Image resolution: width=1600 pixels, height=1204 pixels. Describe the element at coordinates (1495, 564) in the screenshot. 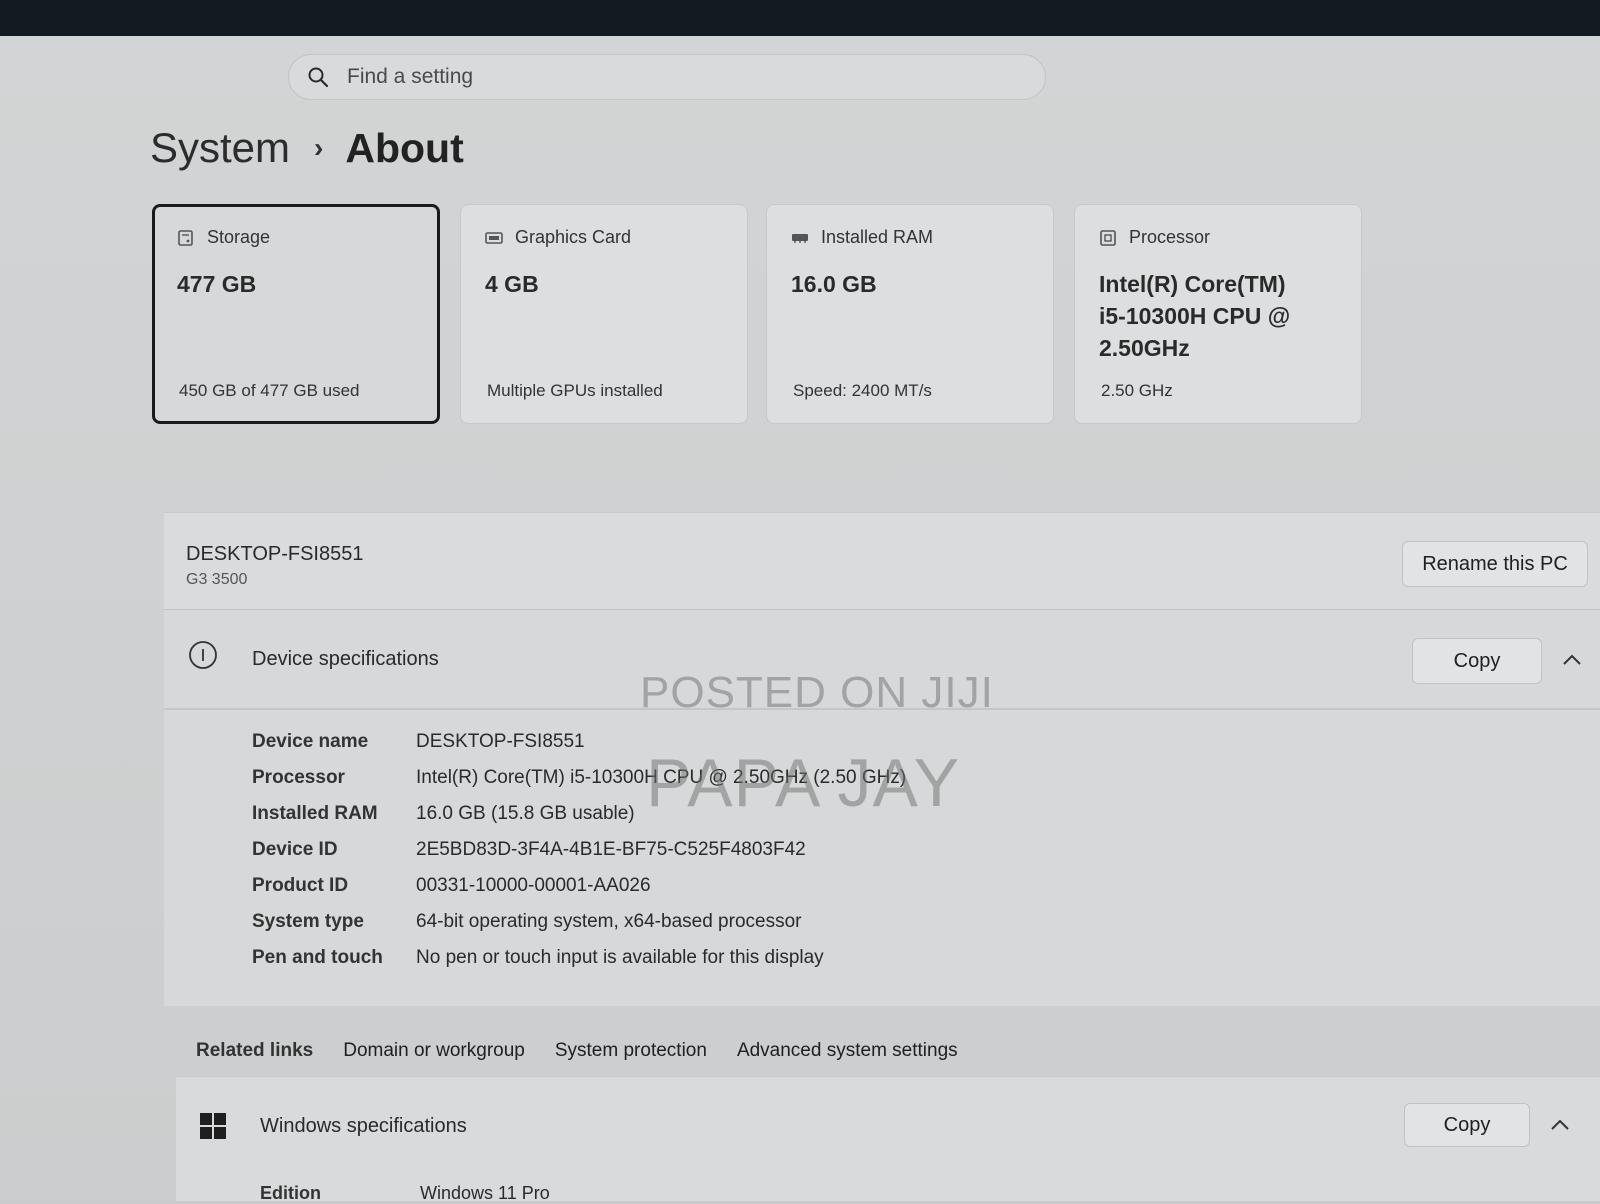

I see `rename-pc-button: Rename this PC` at that location.